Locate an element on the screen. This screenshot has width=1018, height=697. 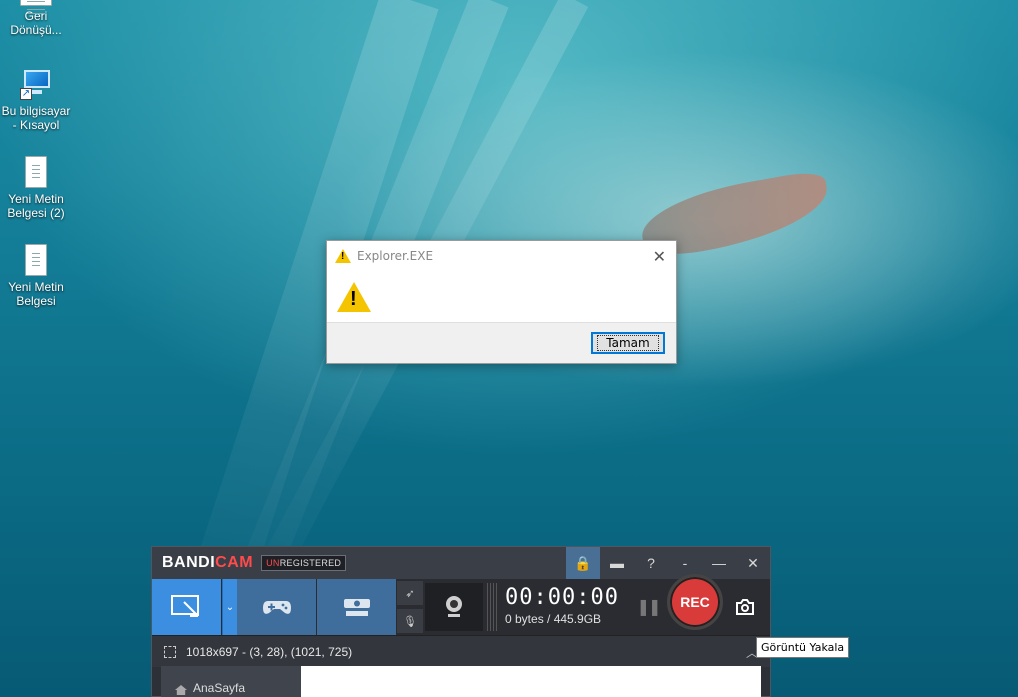
warning-icon is located at coordinates (343, 256).